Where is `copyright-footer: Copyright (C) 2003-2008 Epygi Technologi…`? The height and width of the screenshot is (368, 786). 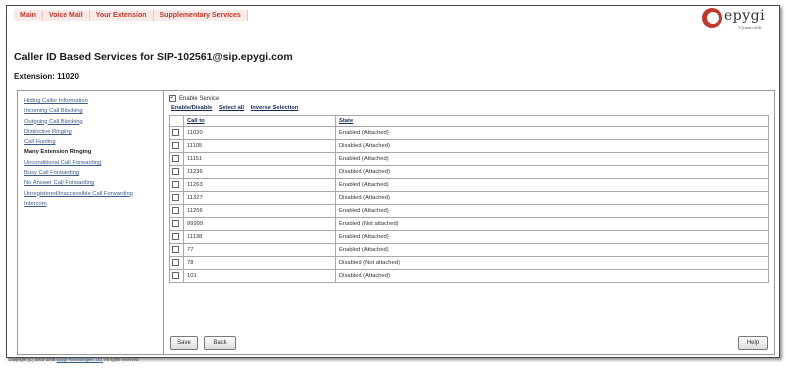 copyright-footer: Copyright (C) 2003-2008 Epygi Technologi… is located at coordinates (73, 359).